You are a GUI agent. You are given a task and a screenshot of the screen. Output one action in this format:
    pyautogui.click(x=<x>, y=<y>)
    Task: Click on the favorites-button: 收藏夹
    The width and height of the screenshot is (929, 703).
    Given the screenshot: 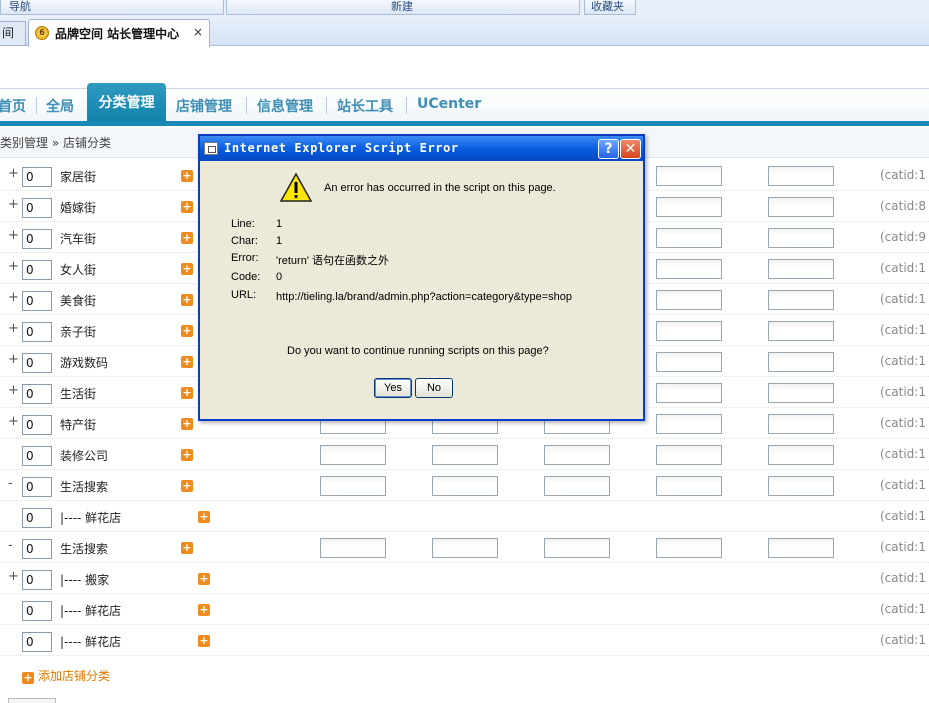 What is the action you would take?
    pyautogui.click(x=610, y=7)
    